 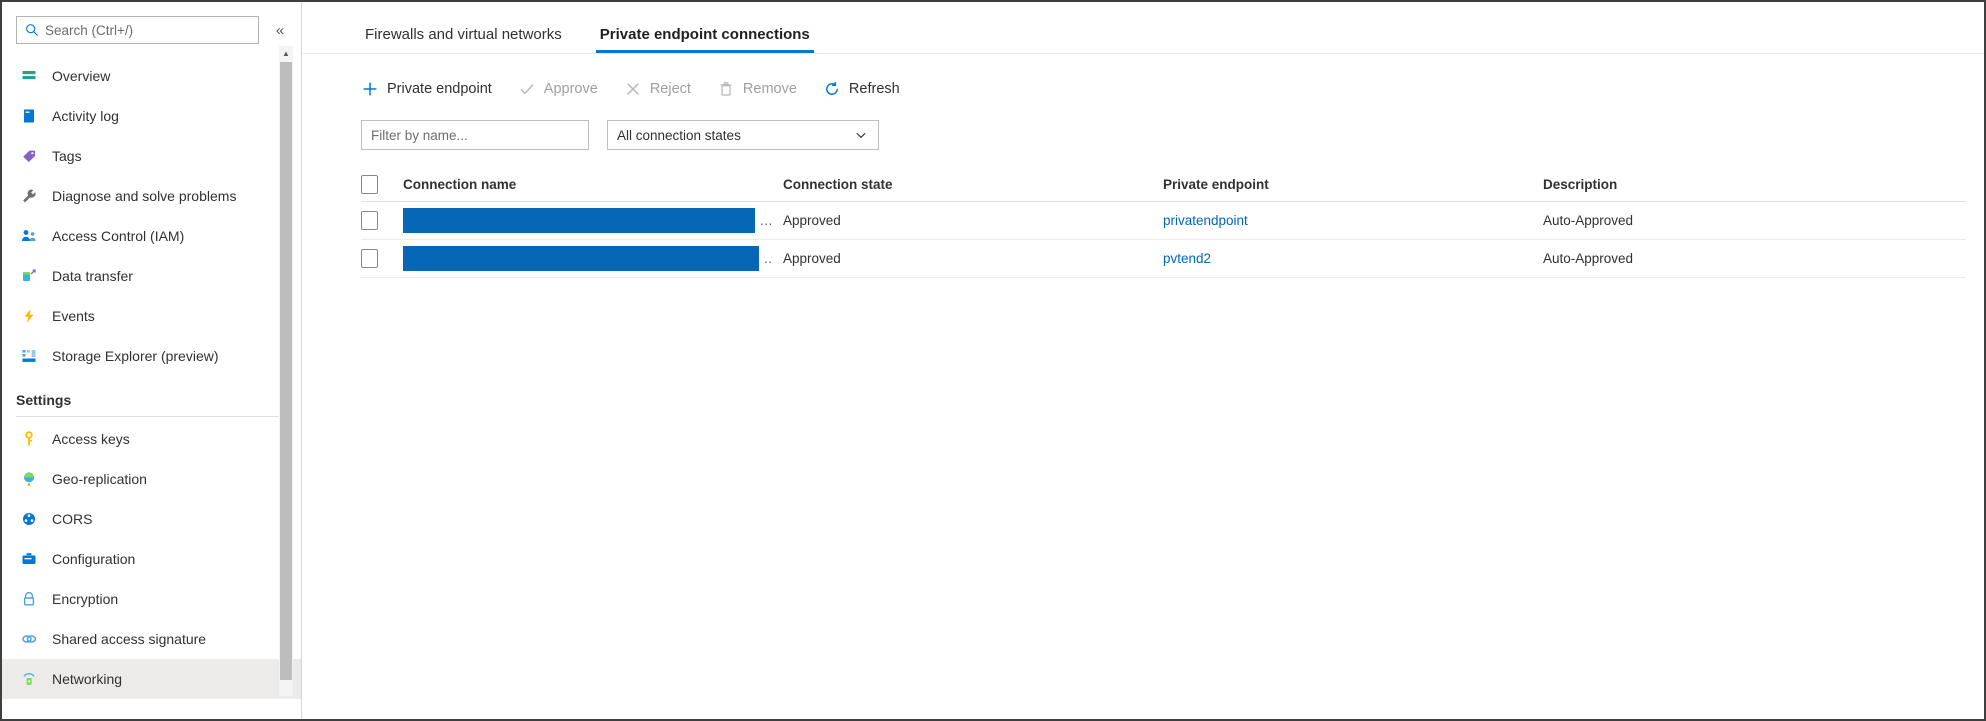 I want to click on refresh-button: Refresh, so click(x=861, y=89).